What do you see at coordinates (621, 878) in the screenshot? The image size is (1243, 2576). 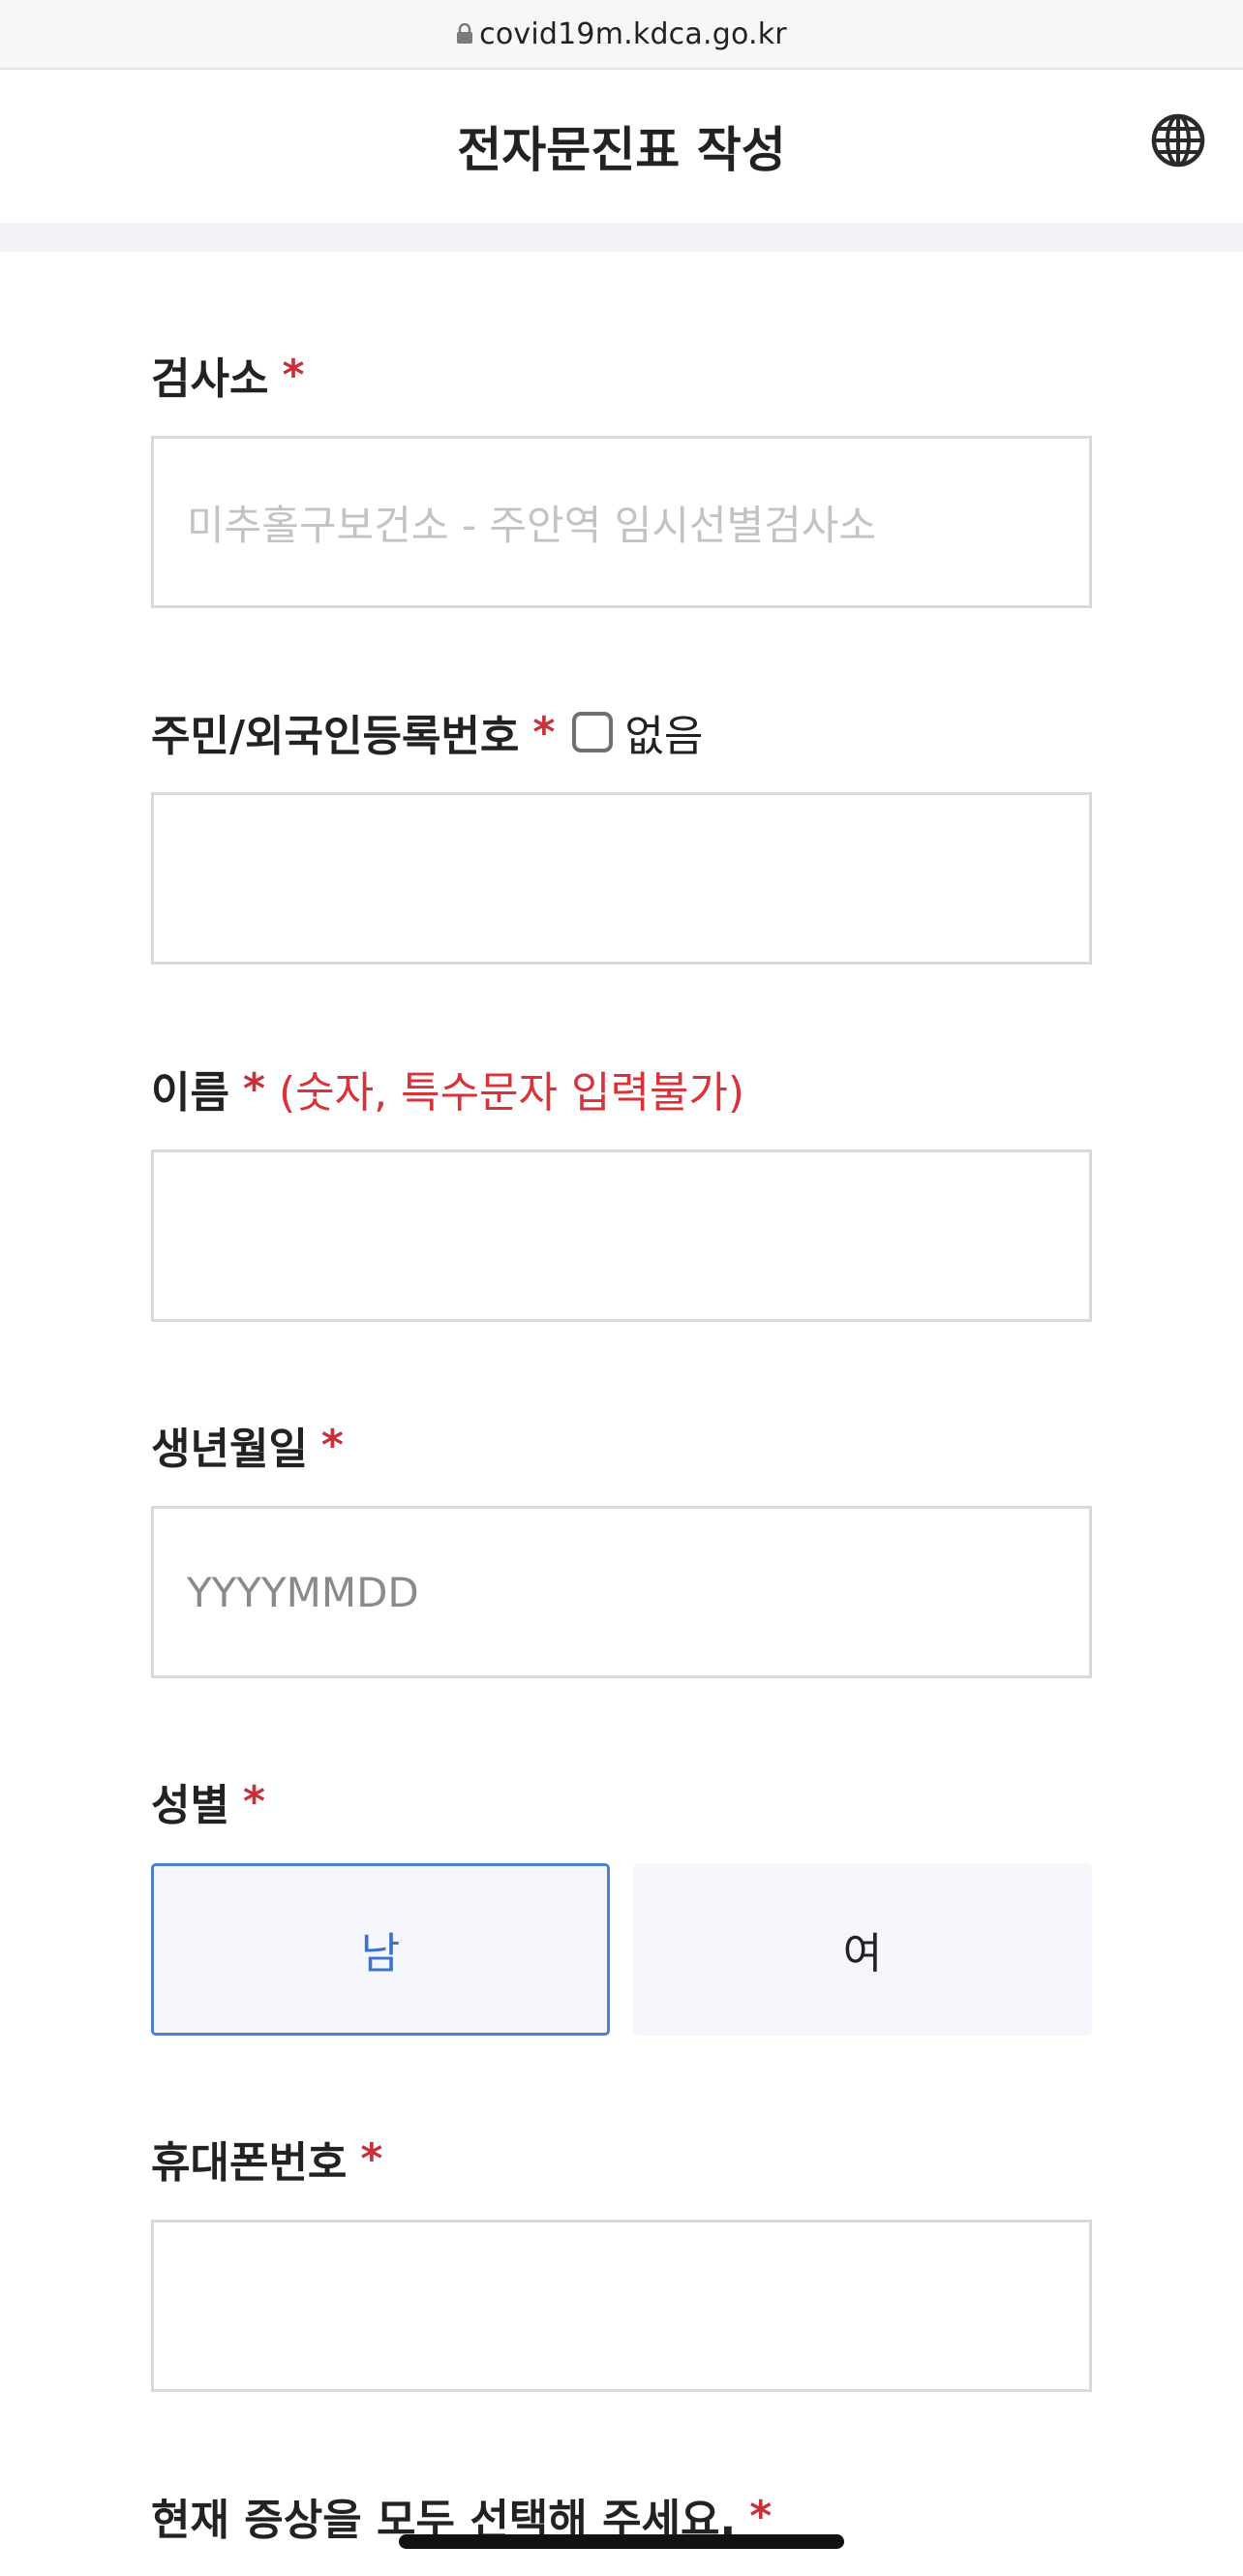 I see `resident-number-input` at bounding box center [621, 878].